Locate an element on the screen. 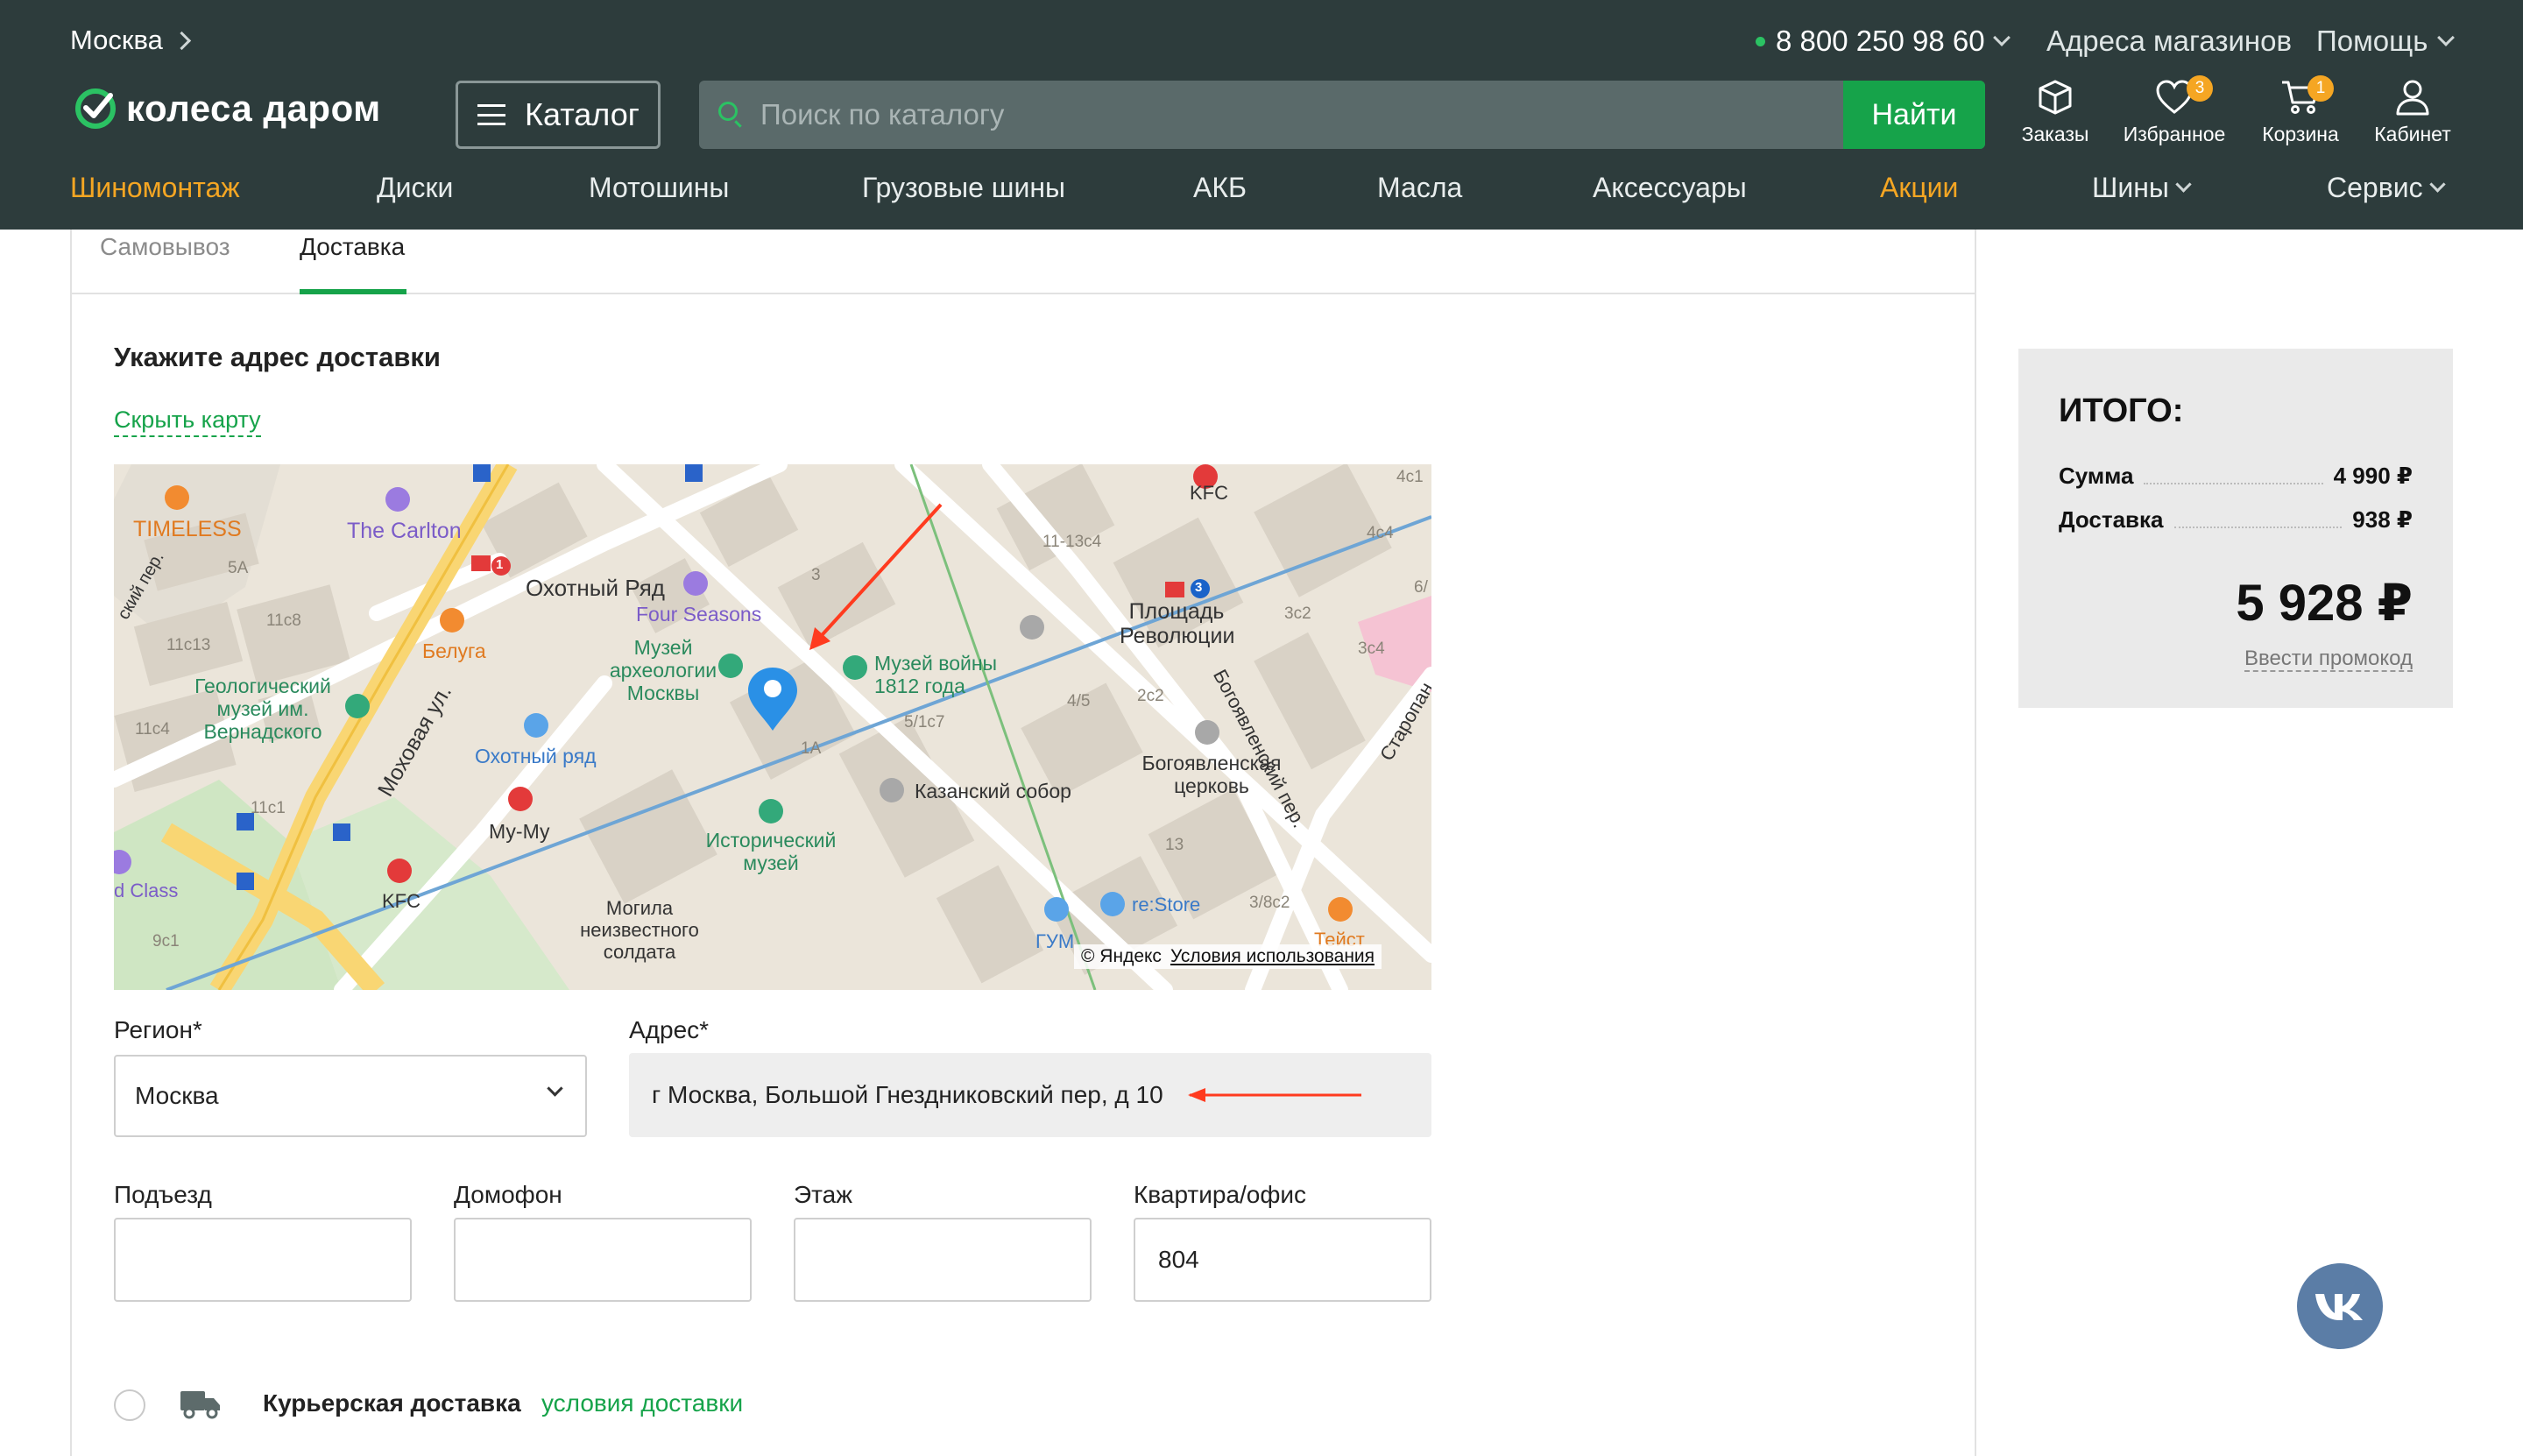 This screenshot has height=1456, width=2523. metro-line-number: 3 is located at coordinates (1199, 587).